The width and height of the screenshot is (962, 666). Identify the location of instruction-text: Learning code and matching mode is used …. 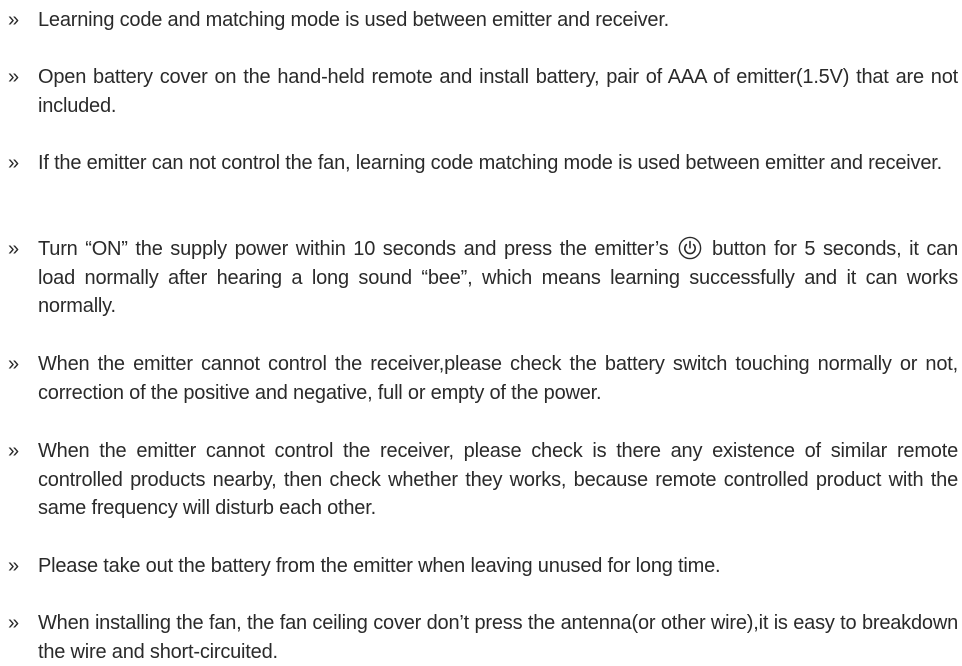
(354, 20).